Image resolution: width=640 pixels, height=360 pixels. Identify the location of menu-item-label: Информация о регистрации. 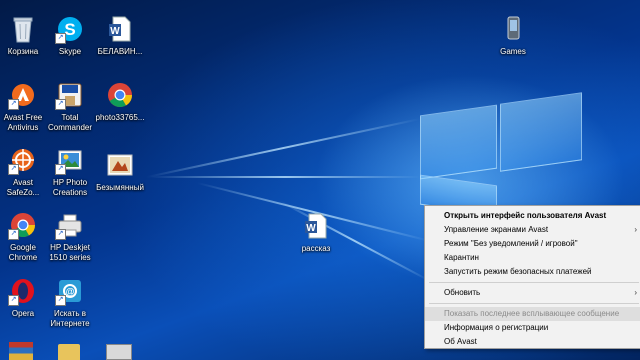
(496, 327).